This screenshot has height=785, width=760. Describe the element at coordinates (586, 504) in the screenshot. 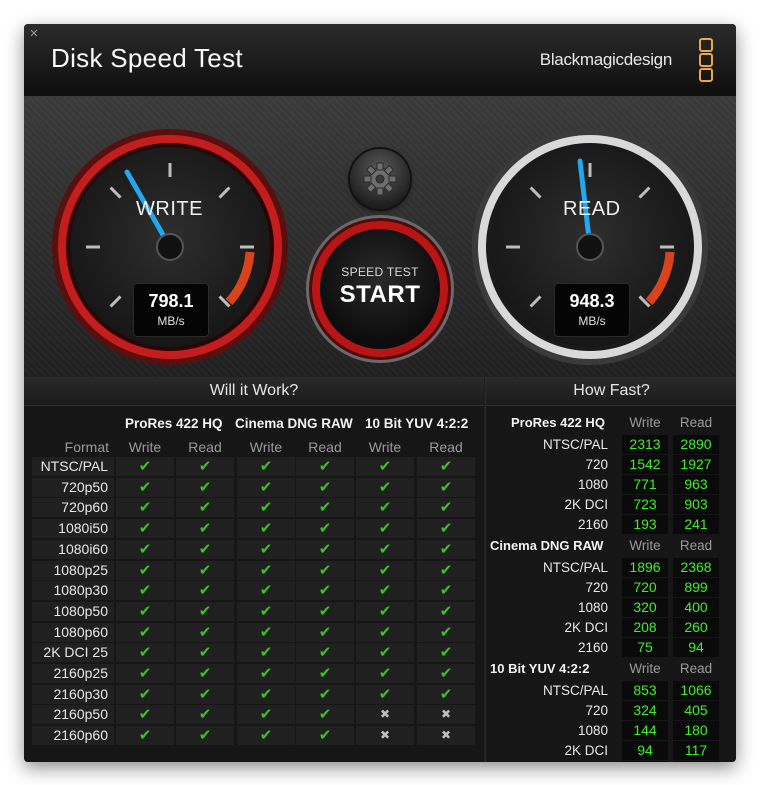

I see `speed-row-label: 2K DCI` at that location.